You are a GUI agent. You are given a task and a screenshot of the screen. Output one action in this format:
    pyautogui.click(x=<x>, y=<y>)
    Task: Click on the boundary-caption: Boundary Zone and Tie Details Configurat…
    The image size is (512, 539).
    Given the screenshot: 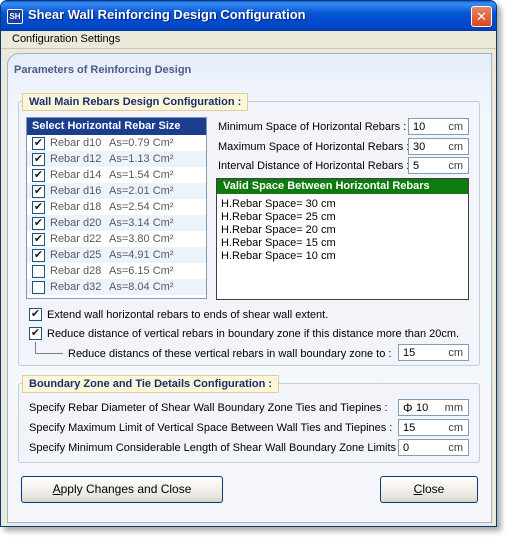 What is the action you would take?
    pyautogui.click(x=151, y=384)
    